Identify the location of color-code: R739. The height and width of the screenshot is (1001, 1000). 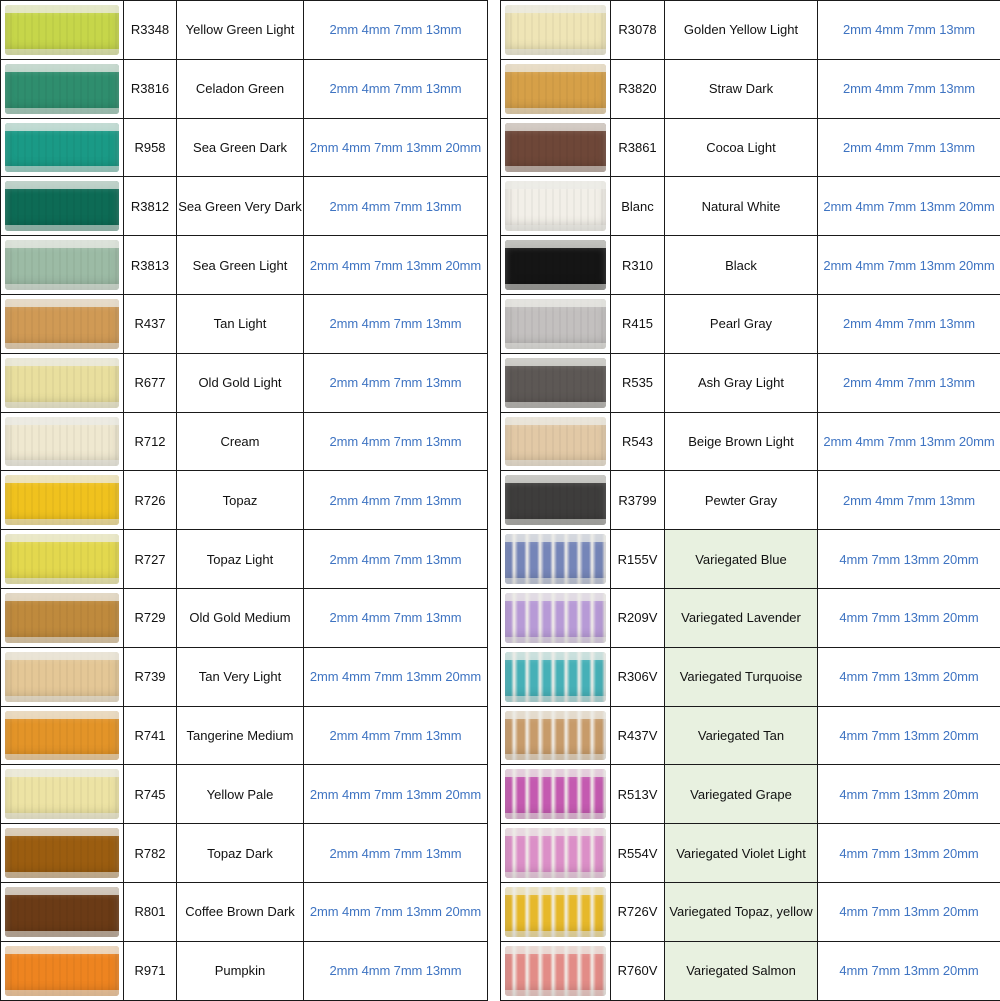
(150, 676).